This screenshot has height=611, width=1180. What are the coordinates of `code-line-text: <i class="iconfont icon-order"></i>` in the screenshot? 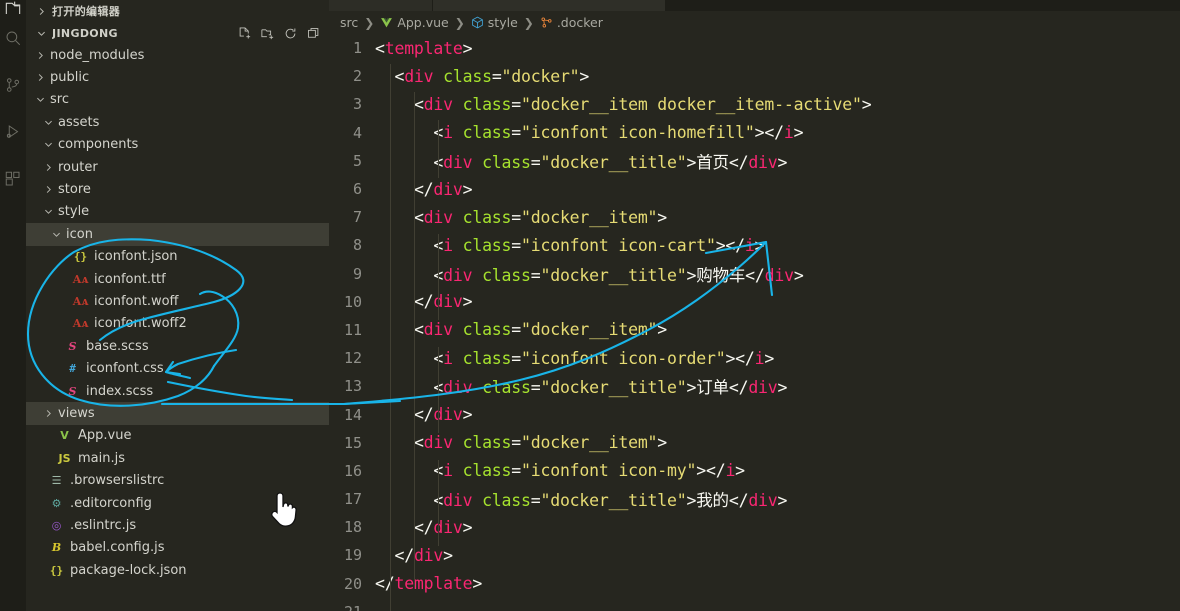 It's located at (604, 358).